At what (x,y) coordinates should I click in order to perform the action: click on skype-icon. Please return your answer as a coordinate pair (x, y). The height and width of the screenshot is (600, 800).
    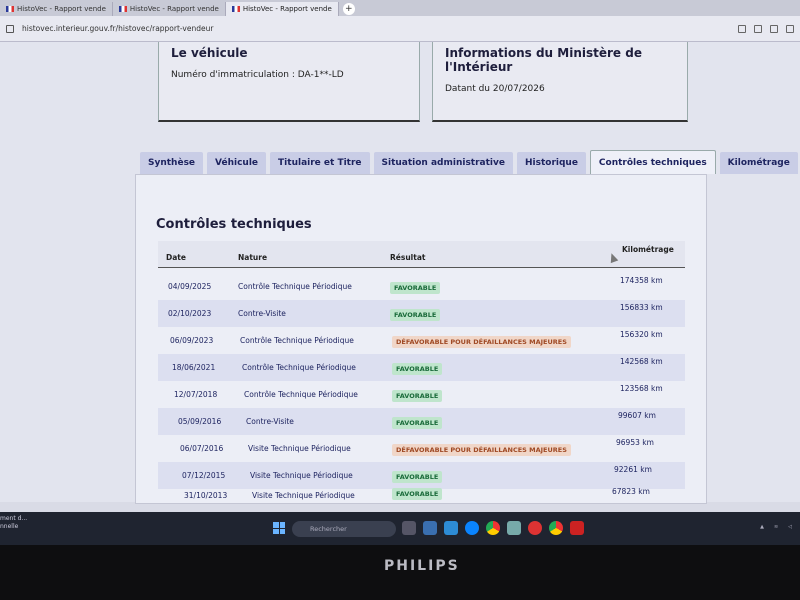
    Looking at the image, I should click on (472, 528).